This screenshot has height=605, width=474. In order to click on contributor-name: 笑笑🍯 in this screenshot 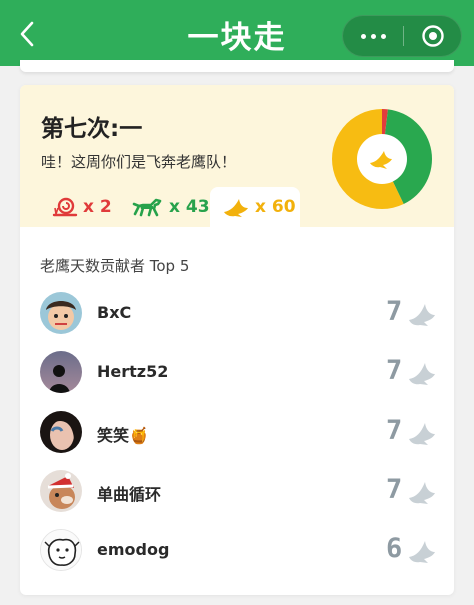, I will do `click(123, 435)`.